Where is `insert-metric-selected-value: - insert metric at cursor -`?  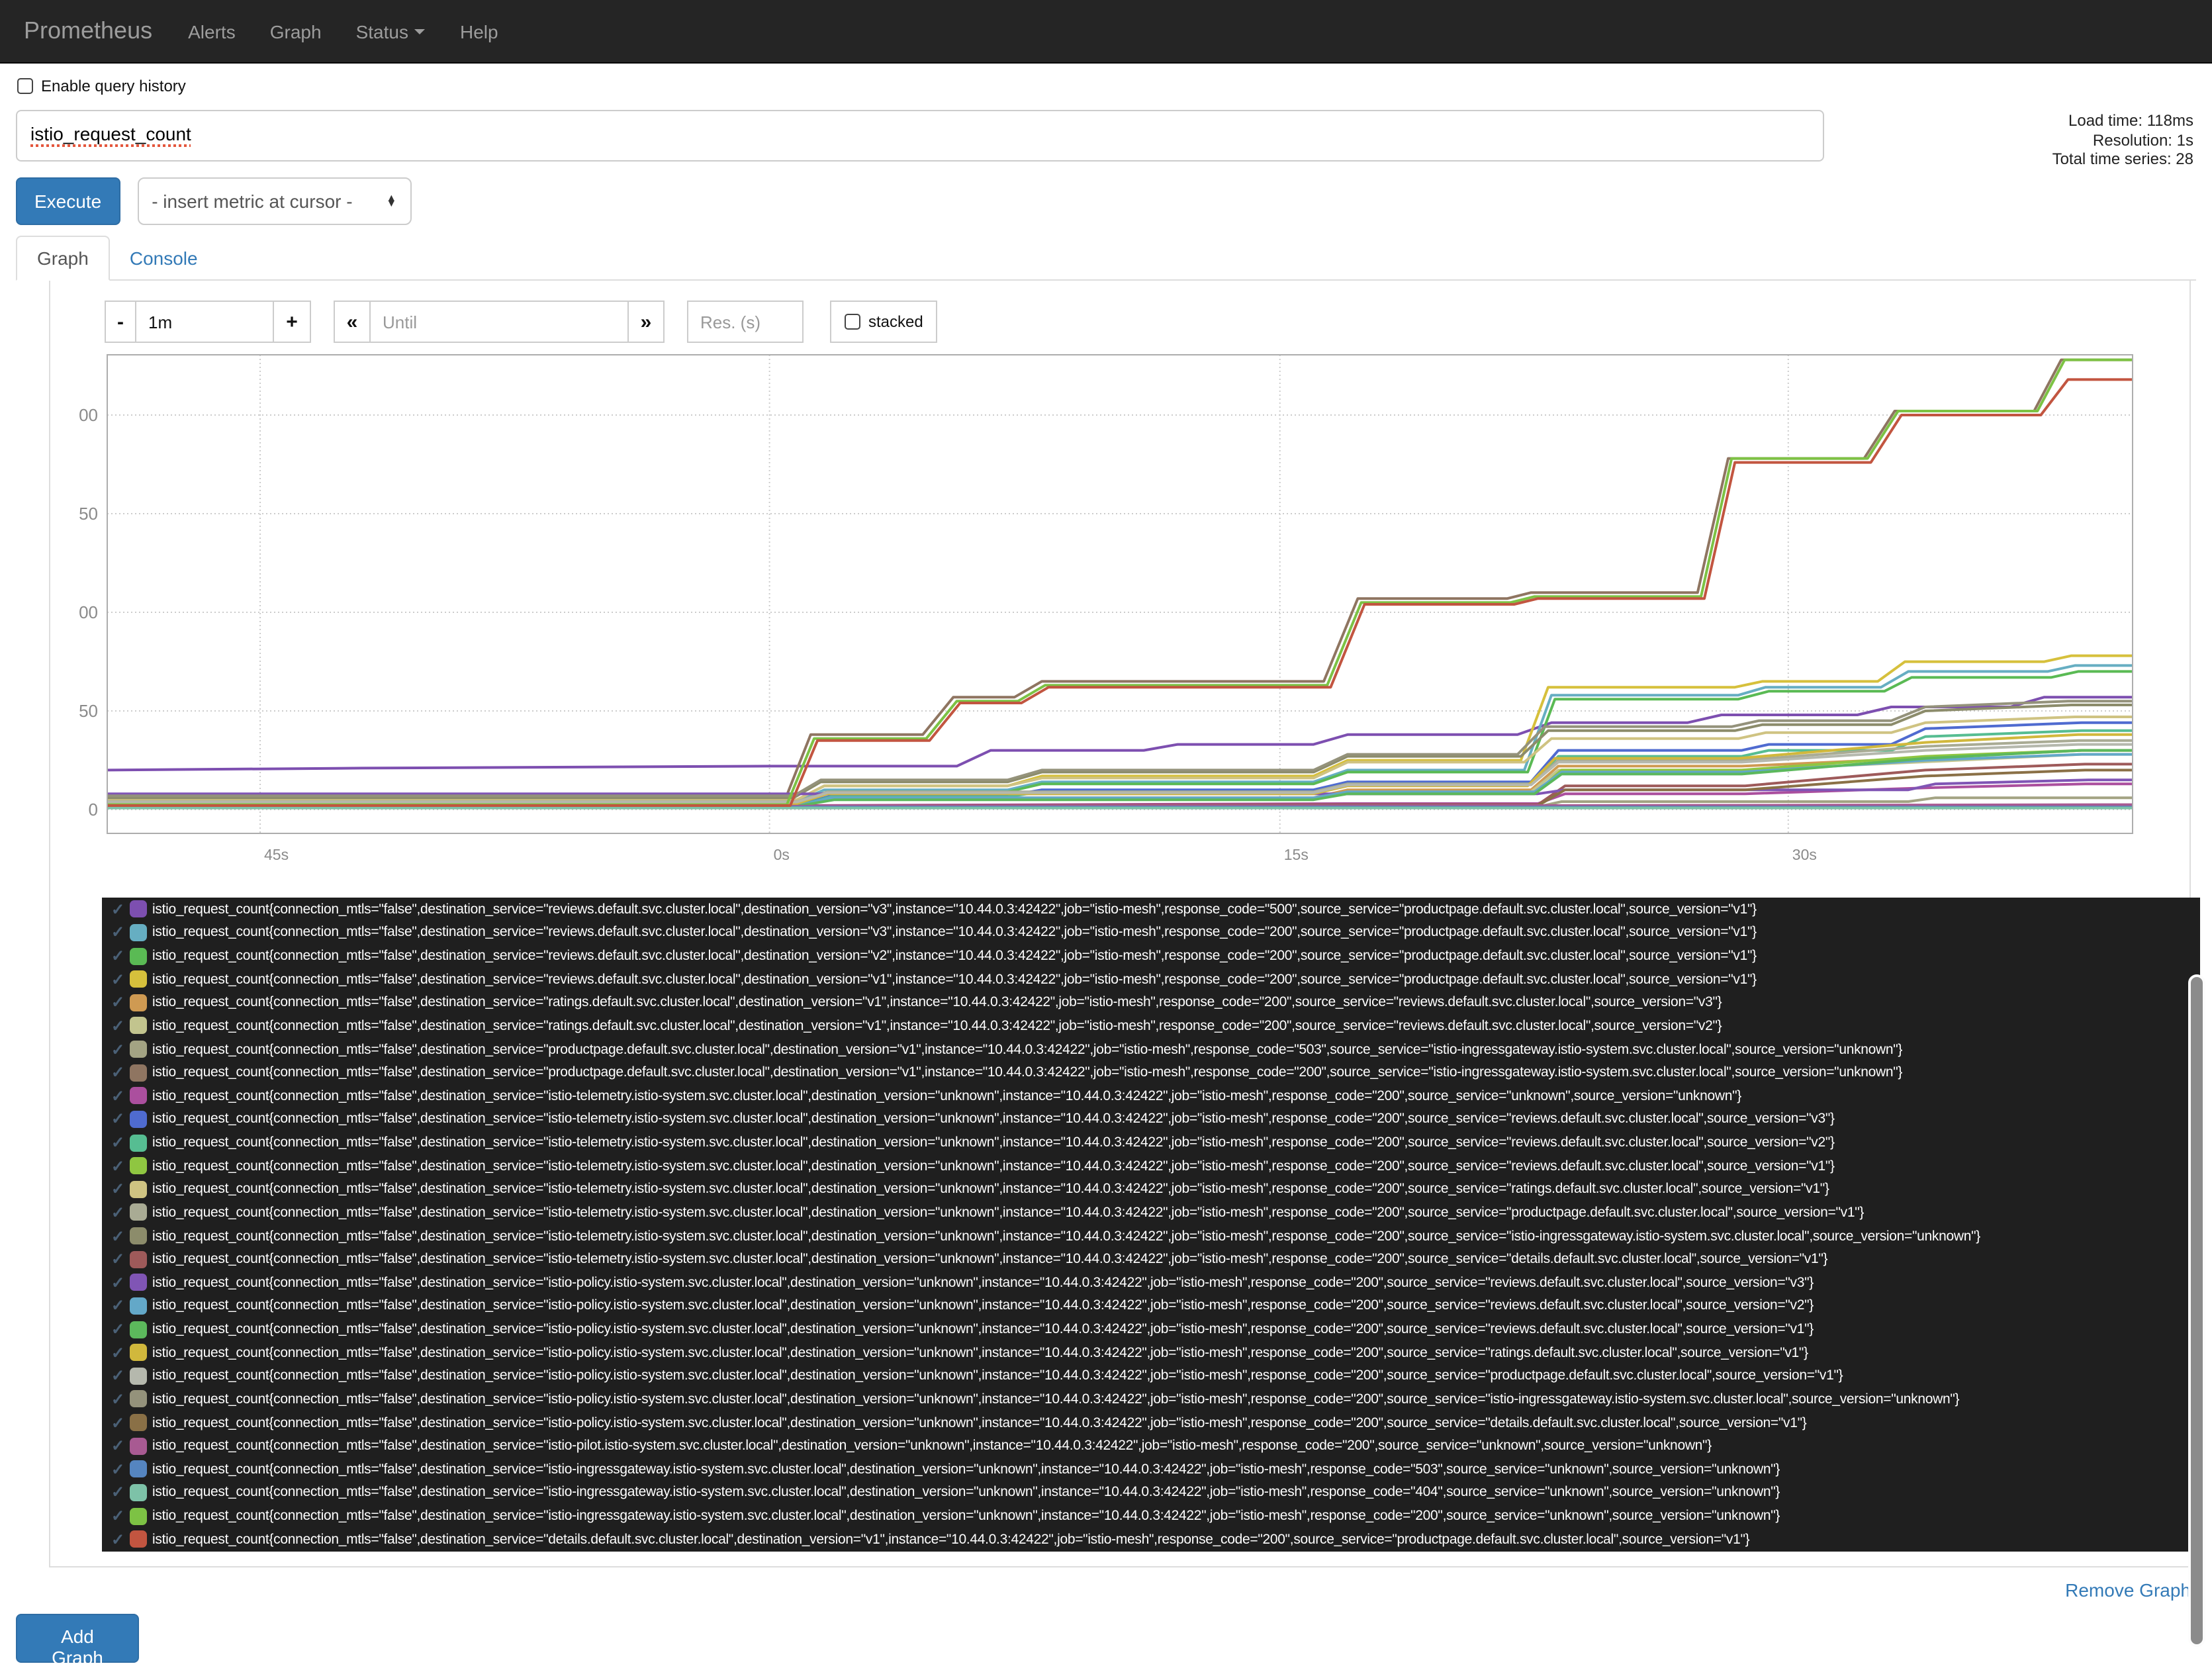
insert-metric-selected-value: - insert metric at cursor - is located at coordinates (252, 201).